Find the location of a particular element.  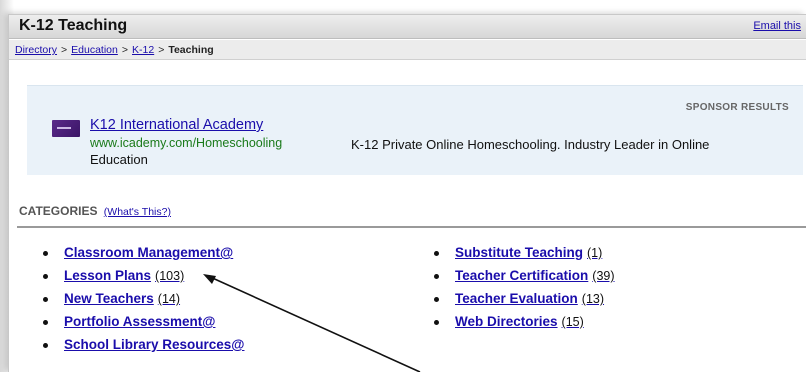

category-count: (103) is located at coordinates (170, 276).